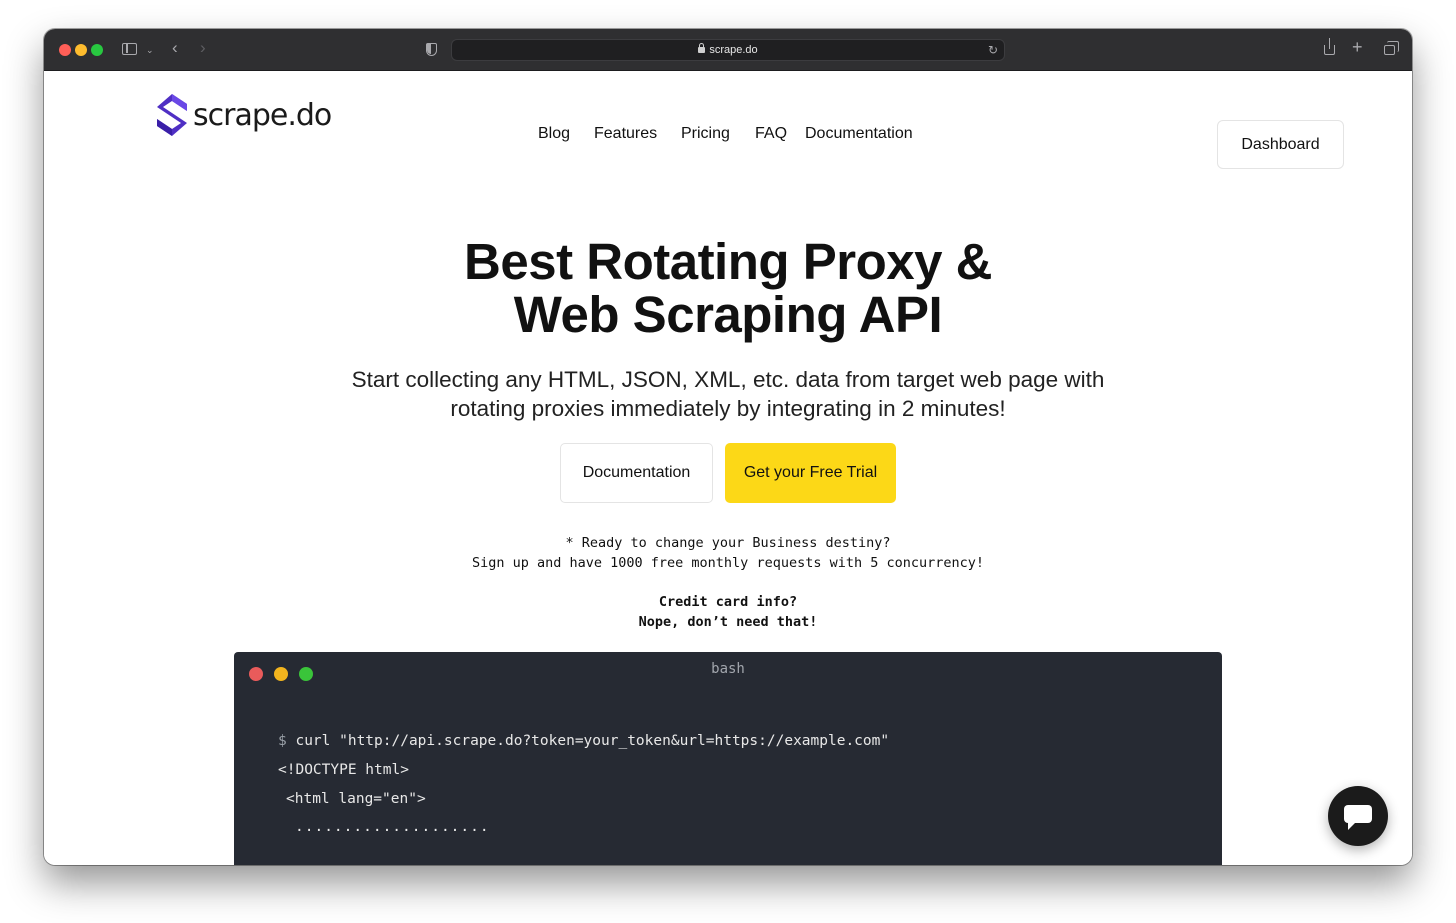  I want to click on logo-mark-icon, so click(172, 115).